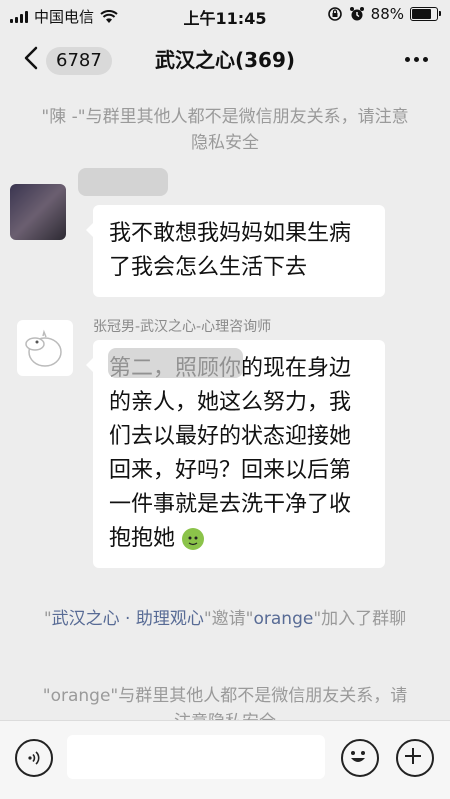  I want to click on message-bubble-1: 我不敢想我妈妈如果生病了我会怎么生活下去, so click(235, 251).